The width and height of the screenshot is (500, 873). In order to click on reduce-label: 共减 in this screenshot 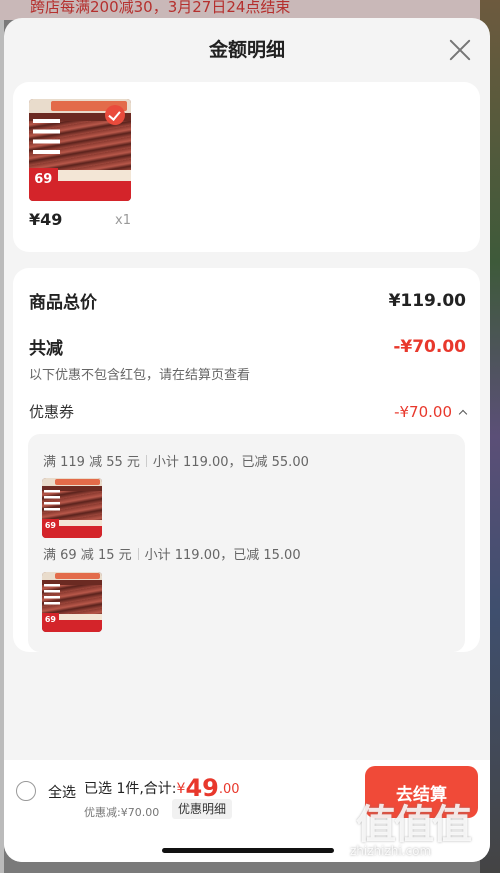, I will do `click(46, 349)`.